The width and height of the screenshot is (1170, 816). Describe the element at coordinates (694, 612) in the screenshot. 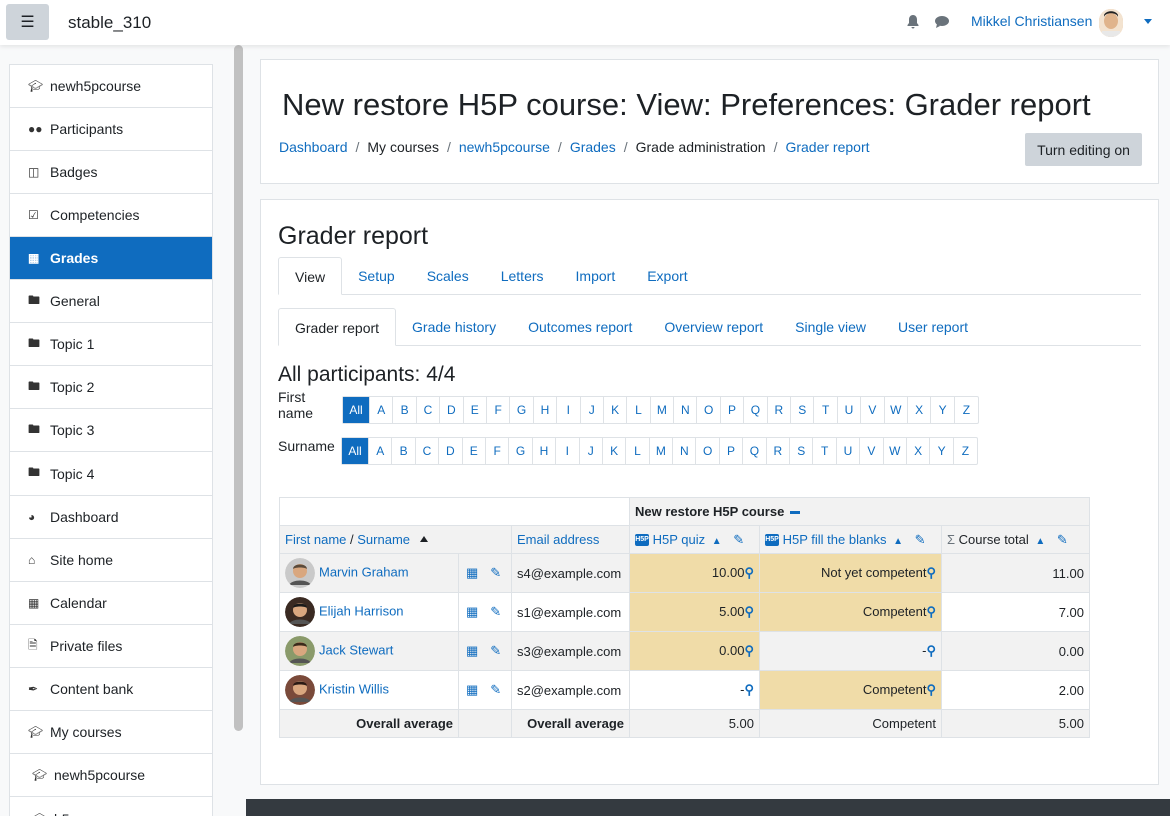

I see `quiz-grade-cell: 5.00⚲︎` at that location.